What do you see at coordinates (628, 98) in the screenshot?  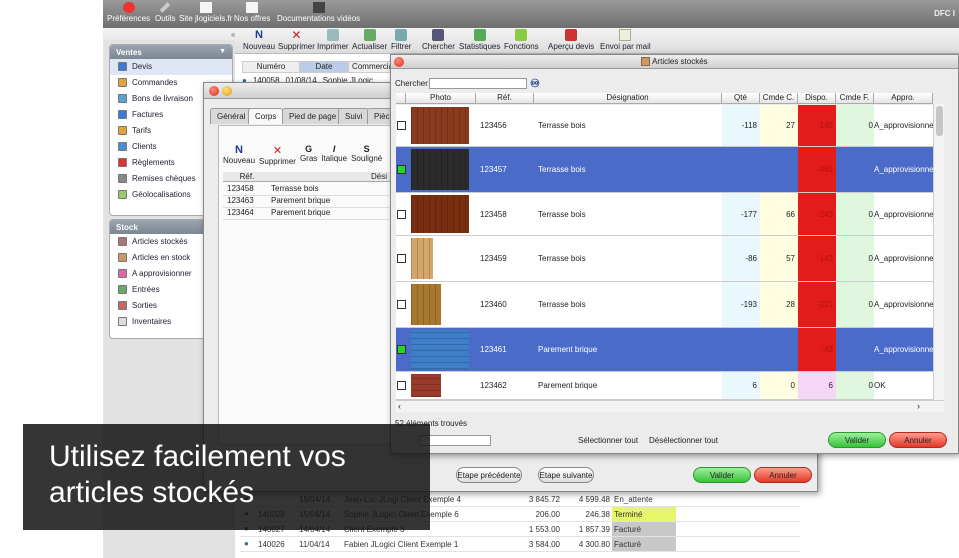 I see `col-header-2: Désignation` at bounding box center [628, 98].